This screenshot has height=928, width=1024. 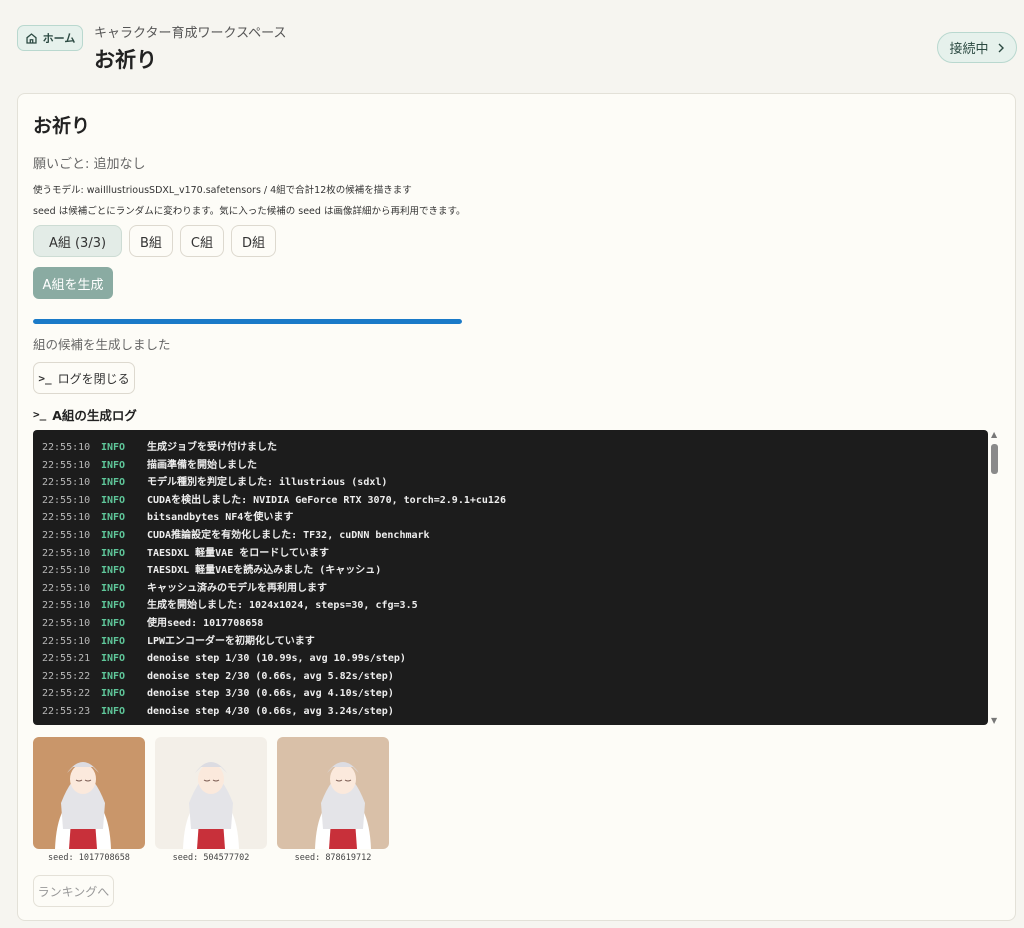 What do you see at coordinates (264, 571) in the screenshot?
I see `log-message: TAESDXL 軽量VAEを読み込みました (キャッシュ)` at bounding box center [264, 571].